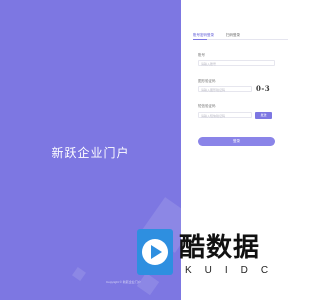  I want to click on brand-title: 新跃企业门户, so click(90, 153).